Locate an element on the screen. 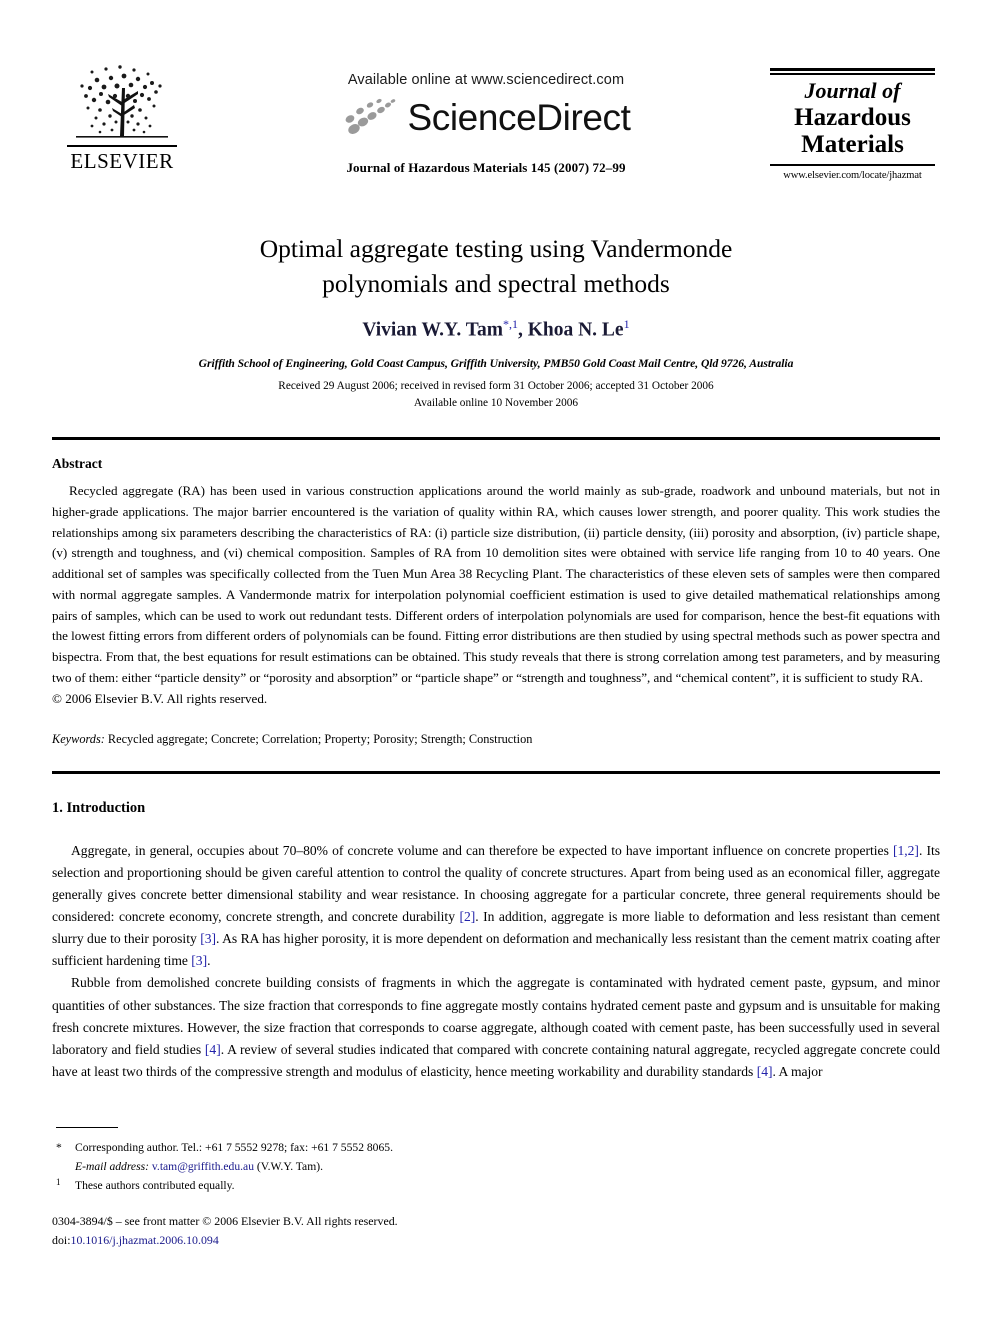 Image resolution: width=992 pixels, height=1323 pixels. citation-4a: [4] is located at coordinates (213, 1049).